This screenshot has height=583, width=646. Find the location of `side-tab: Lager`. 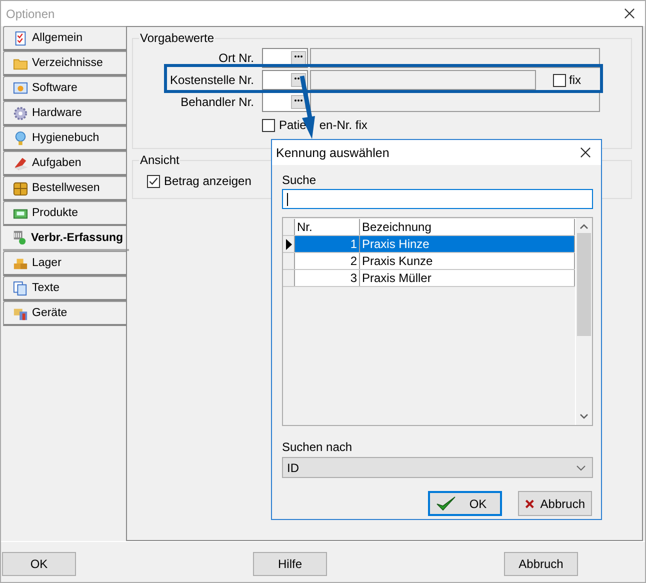

side-tab: Lager is located at coordinates (64, 263).